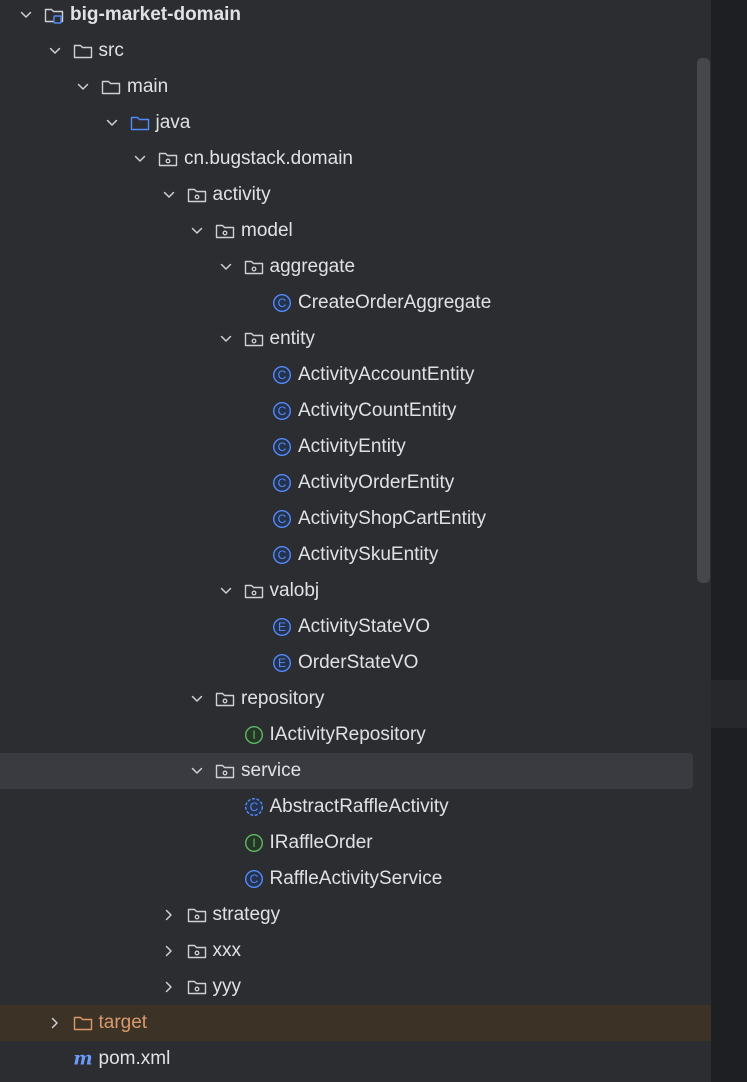 Image resolution: width=747 pixels, height=1082 pixels. I want to click on tree-row-iraffleorder: I IRaffleOrder, so click(355, 843).